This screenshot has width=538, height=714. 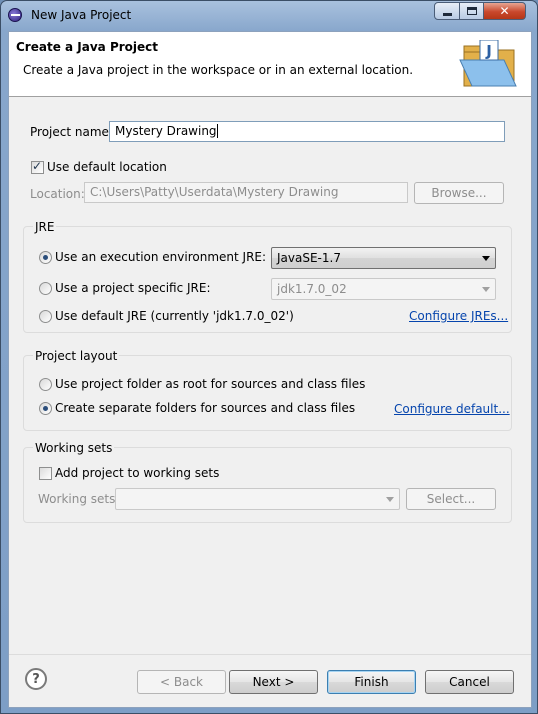 I want to click on jre-env-select: JavaSE-1.7, so click(x=383, y=258).